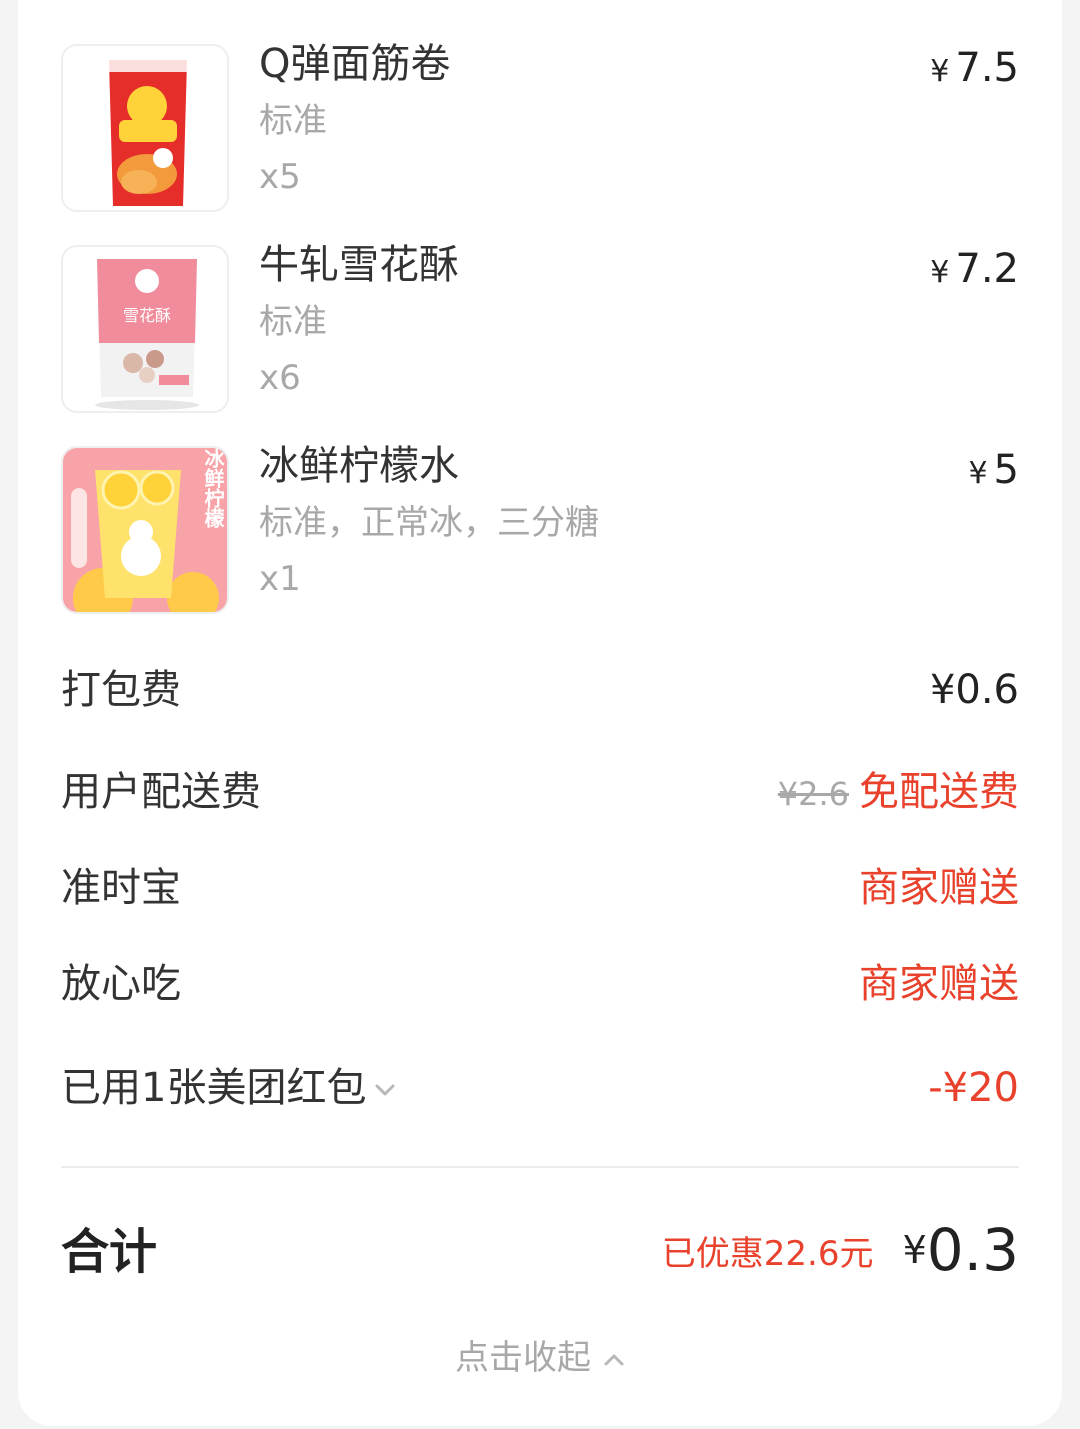 The height and width of the screenshot is (1429, 1080). Describe the element at coordinates (280, 378) in the screenshot. I see `item-quantity: x6` at that location.